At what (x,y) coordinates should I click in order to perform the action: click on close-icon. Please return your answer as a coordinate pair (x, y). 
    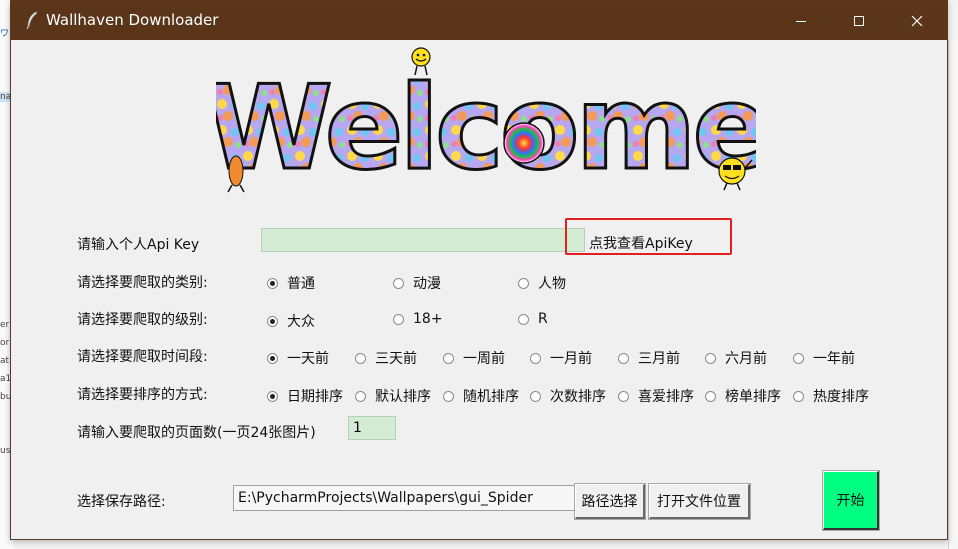
    Looking at the image, I should click on (917, 20).